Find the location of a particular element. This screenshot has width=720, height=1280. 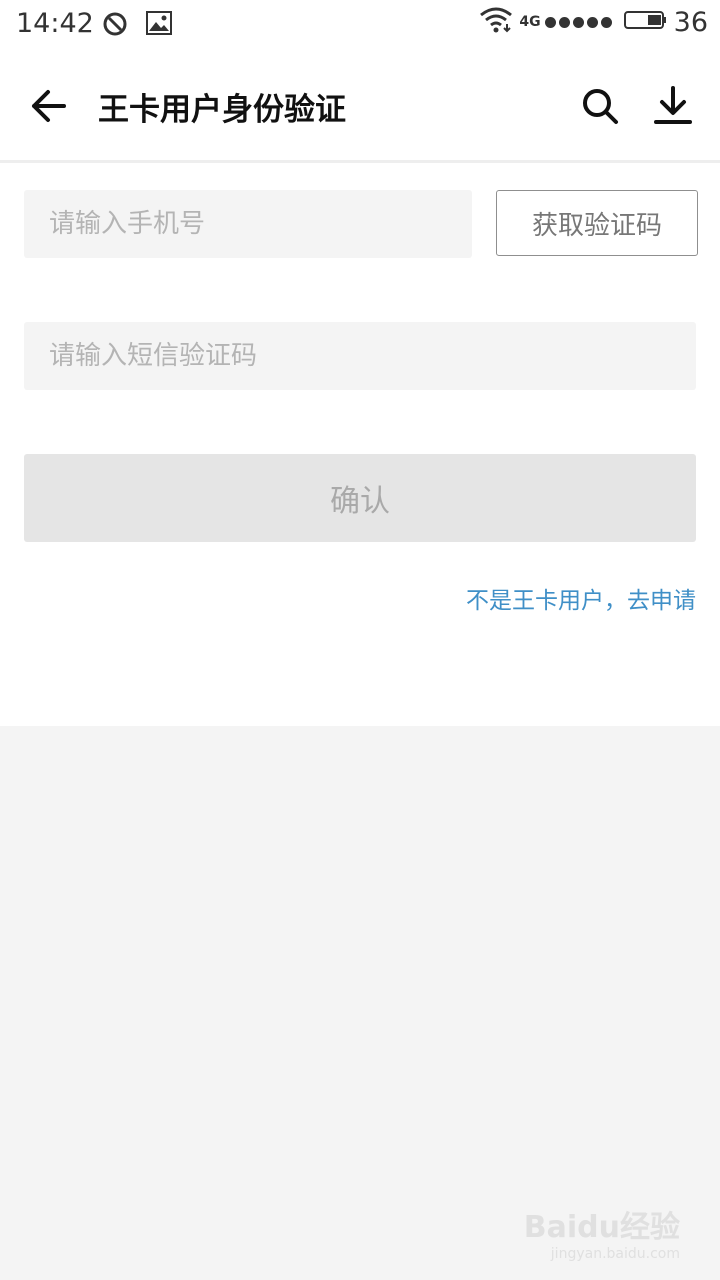

search-icon is located at coordinates (600, 106).